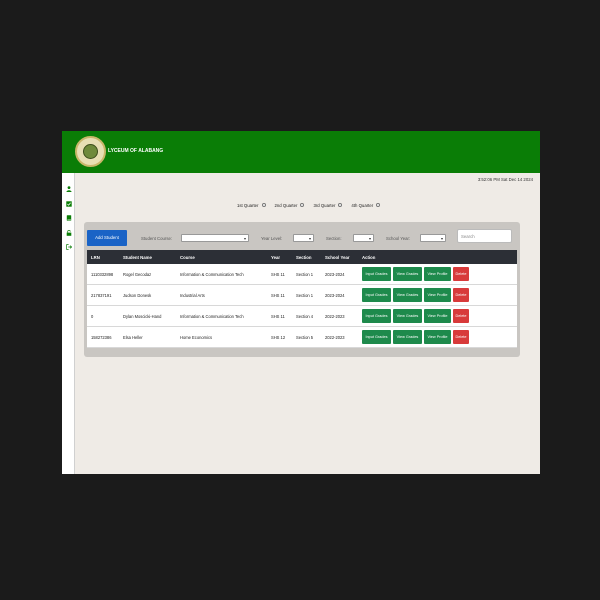 Image resolution: width=600 pixels, height=600 pixels. I want to click on quarter-option-2: 2nd Quarter, so click(290, 205).